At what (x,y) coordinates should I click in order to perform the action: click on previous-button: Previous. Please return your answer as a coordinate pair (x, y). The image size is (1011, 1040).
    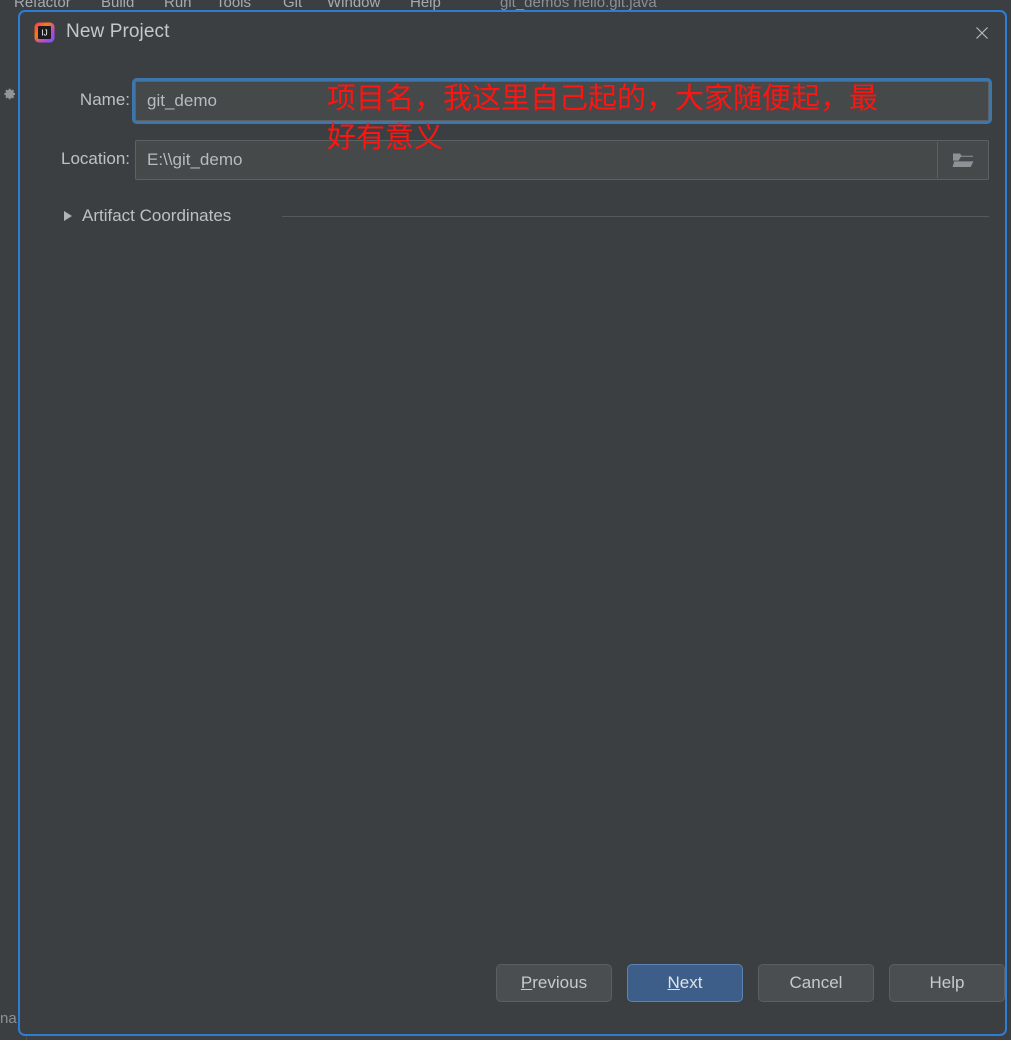
    Looking at the image, I should click on (554, 983).